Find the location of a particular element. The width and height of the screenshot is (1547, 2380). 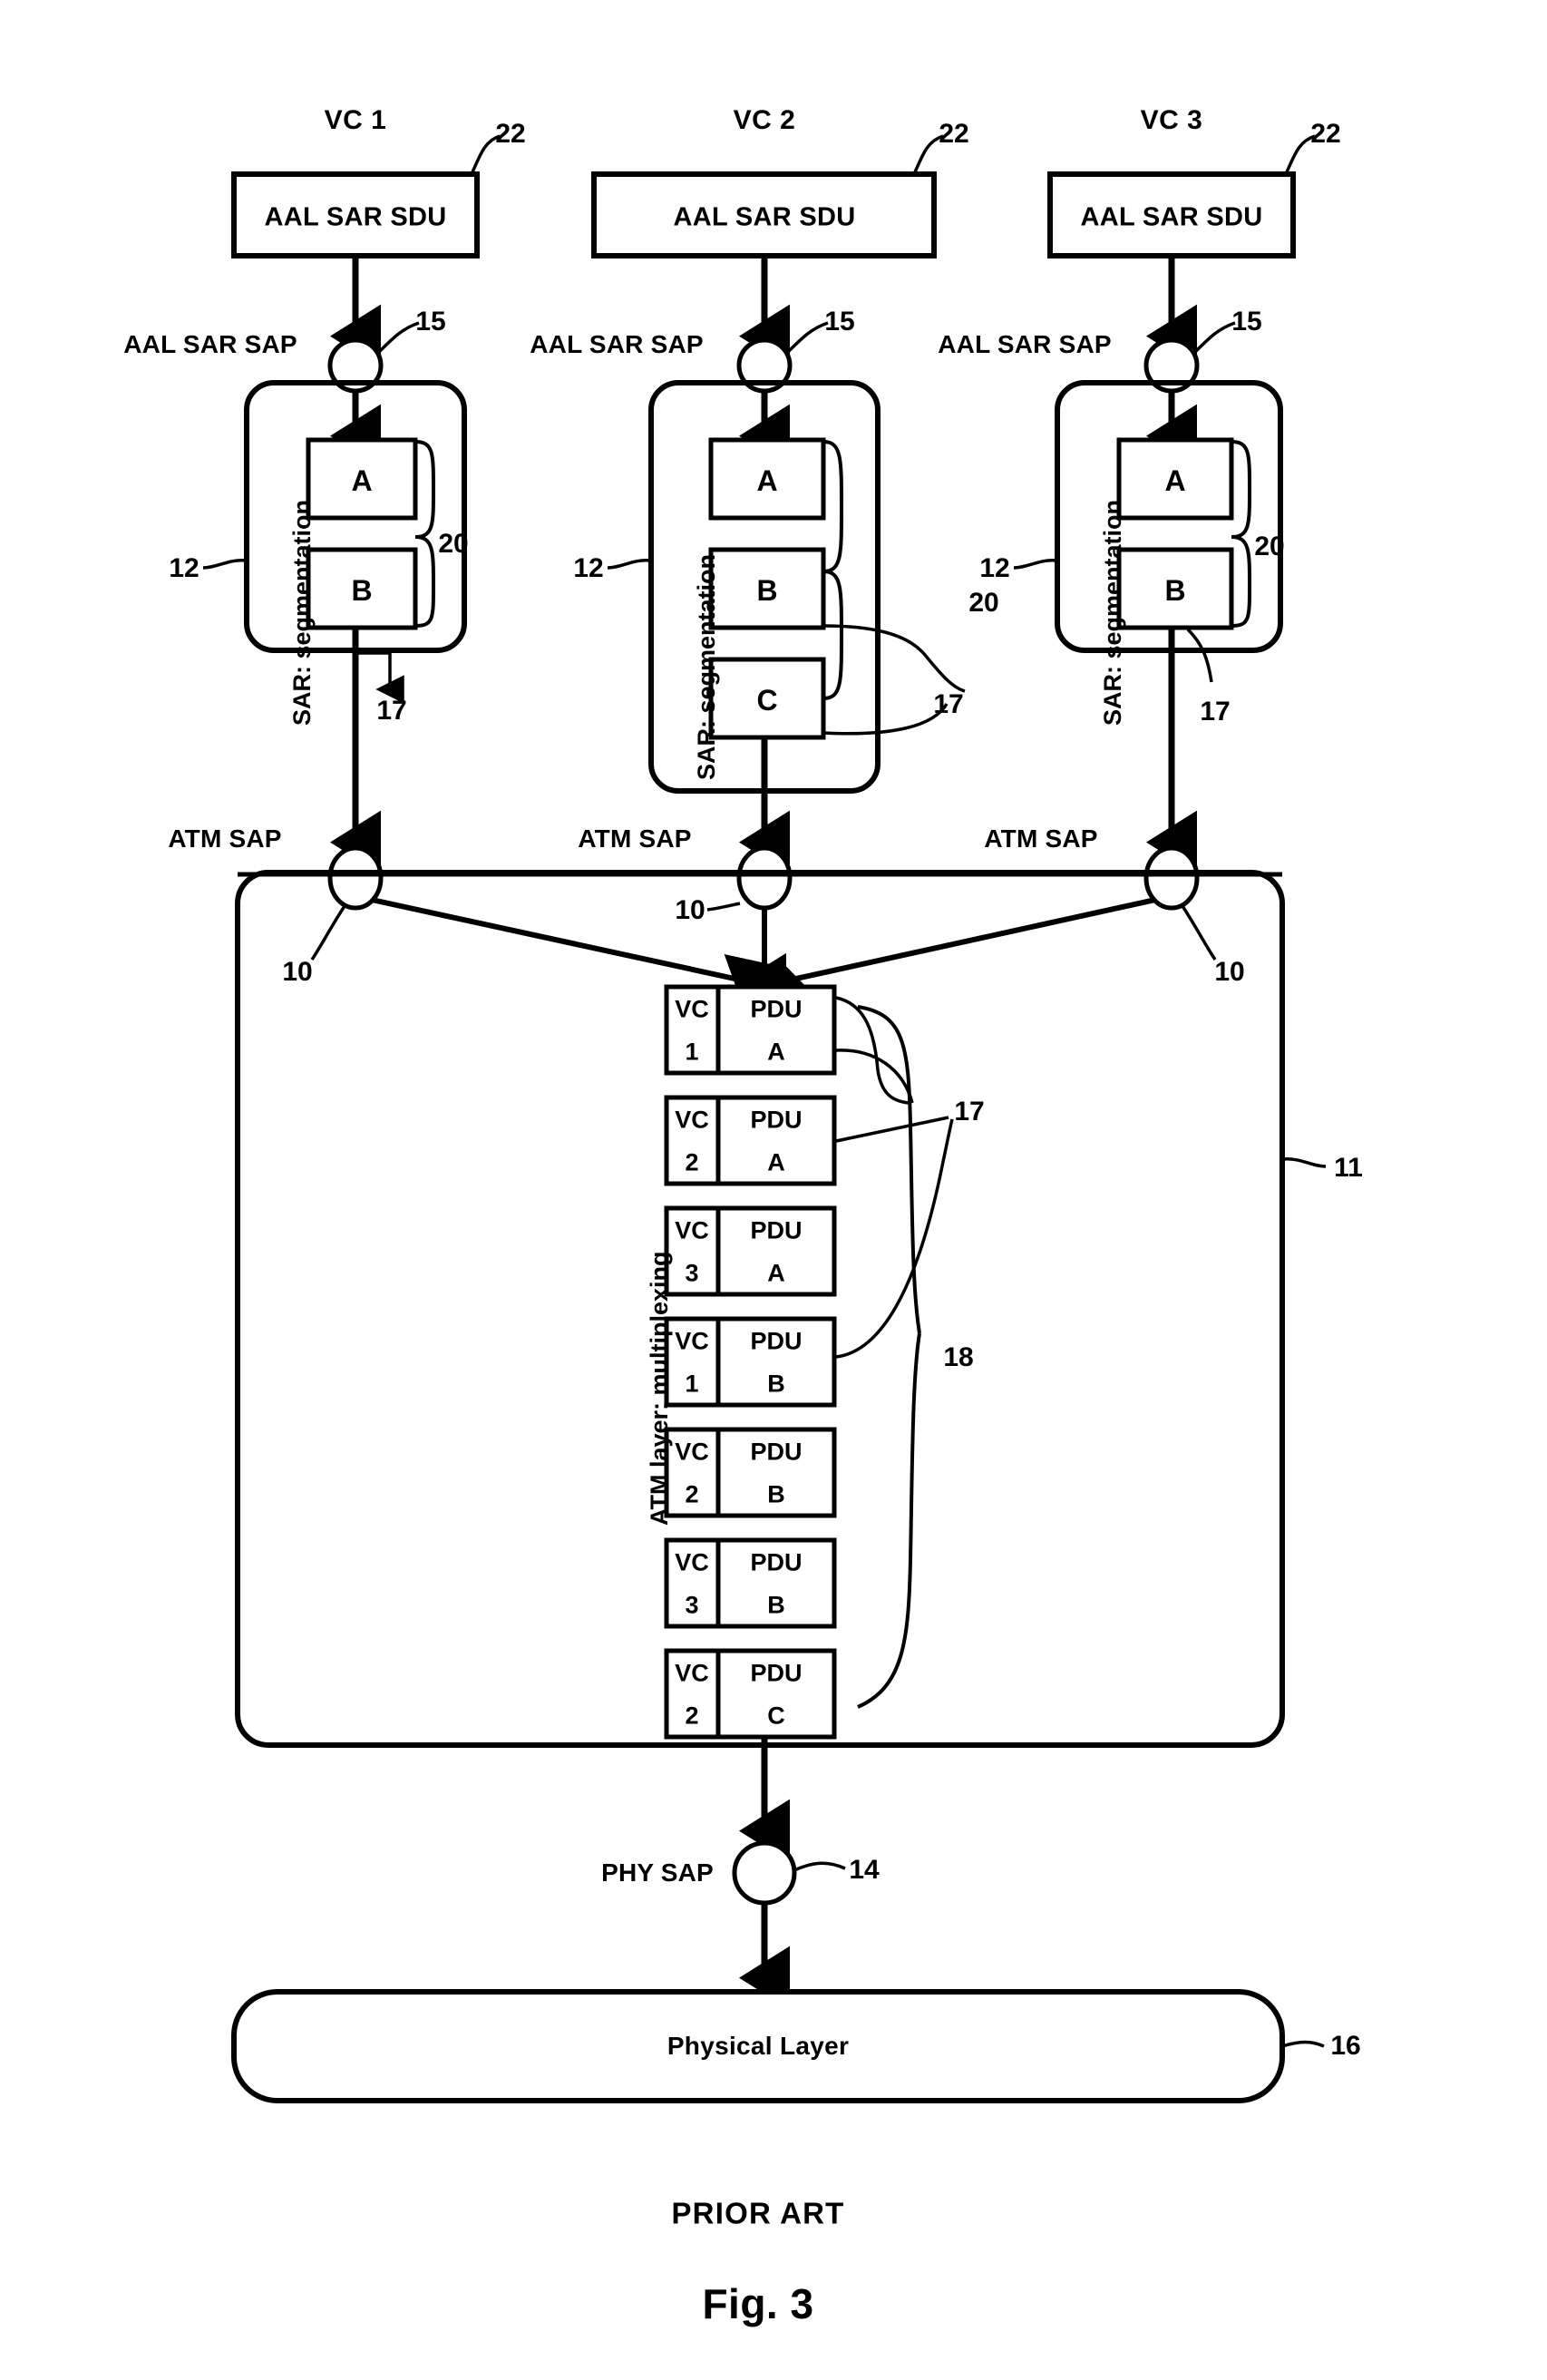

cell-vc-label-5: VC is located at coordinates (692, 1562).